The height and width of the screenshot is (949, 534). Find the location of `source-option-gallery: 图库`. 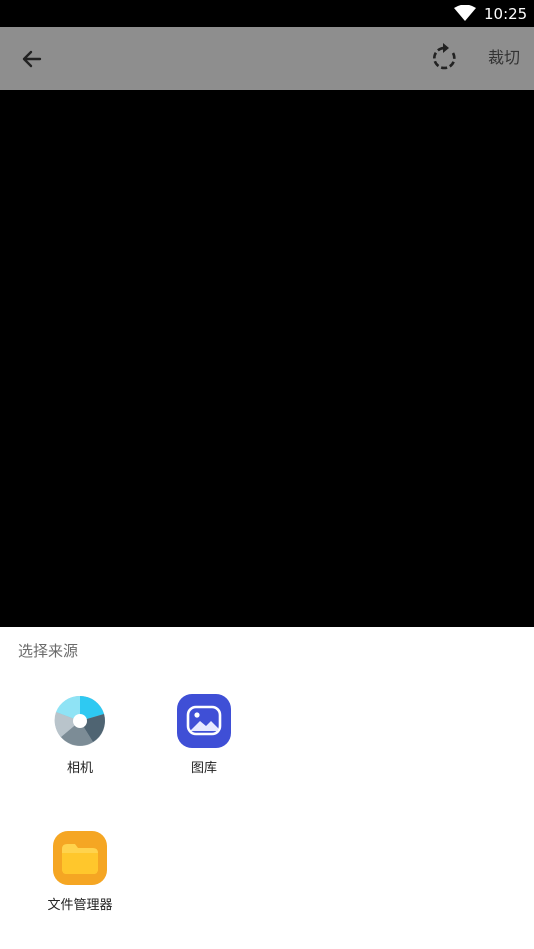

source-option-gallery: 图库 is located at coordinates (204, 742).